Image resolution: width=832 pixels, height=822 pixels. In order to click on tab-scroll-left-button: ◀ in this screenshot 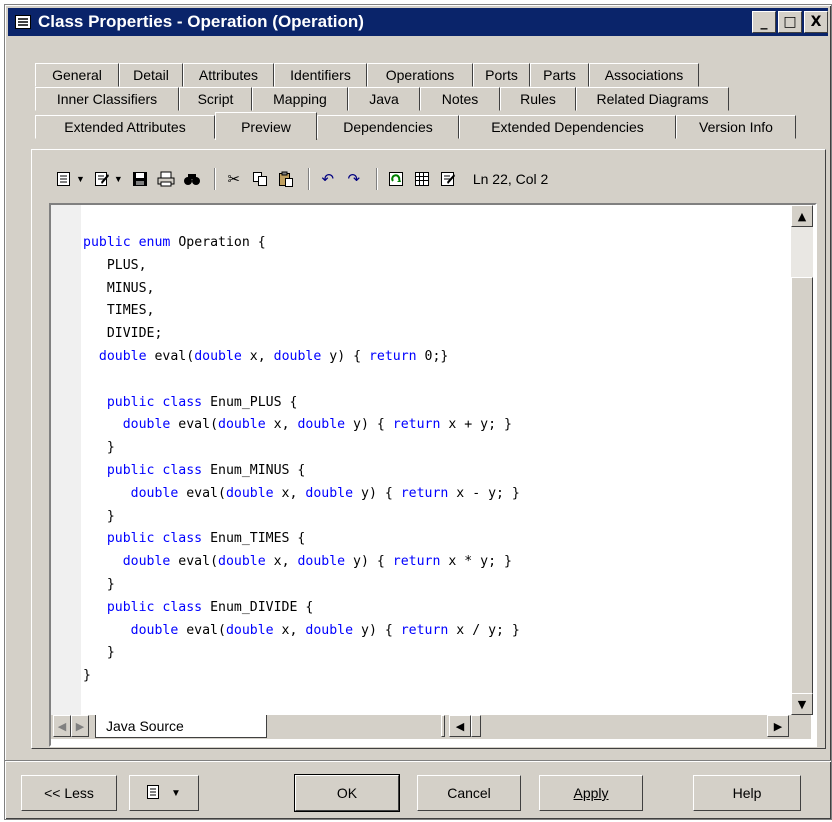, I will do `click(62, 726)`.